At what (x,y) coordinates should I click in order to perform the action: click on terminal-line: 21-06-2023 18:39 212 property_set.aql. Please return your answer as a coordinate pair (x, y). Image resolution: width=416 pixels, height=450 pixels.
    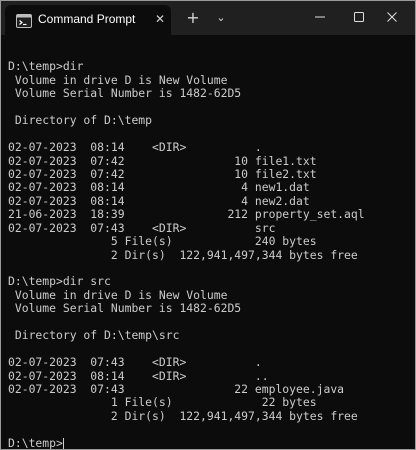
    Looking at the image, I should click on (186, 214).